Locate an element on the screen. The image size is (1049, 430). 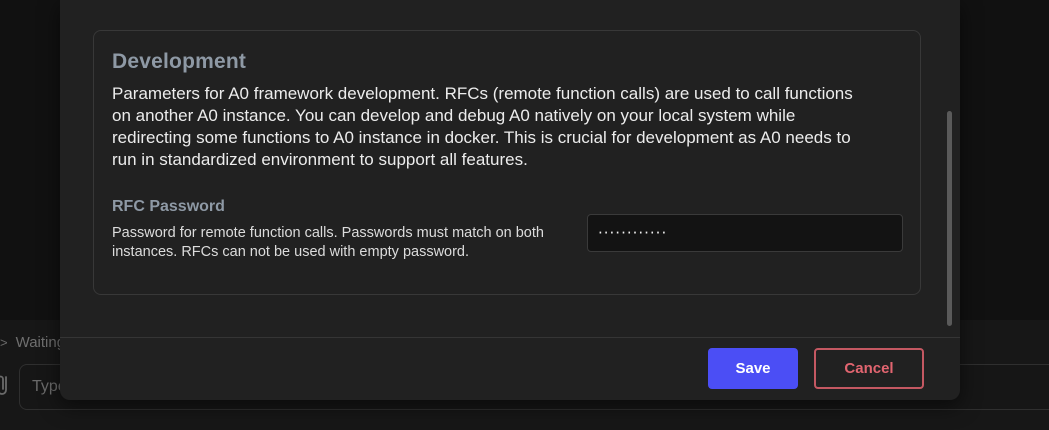
save-button: Save is located at coordinates (753, 368).